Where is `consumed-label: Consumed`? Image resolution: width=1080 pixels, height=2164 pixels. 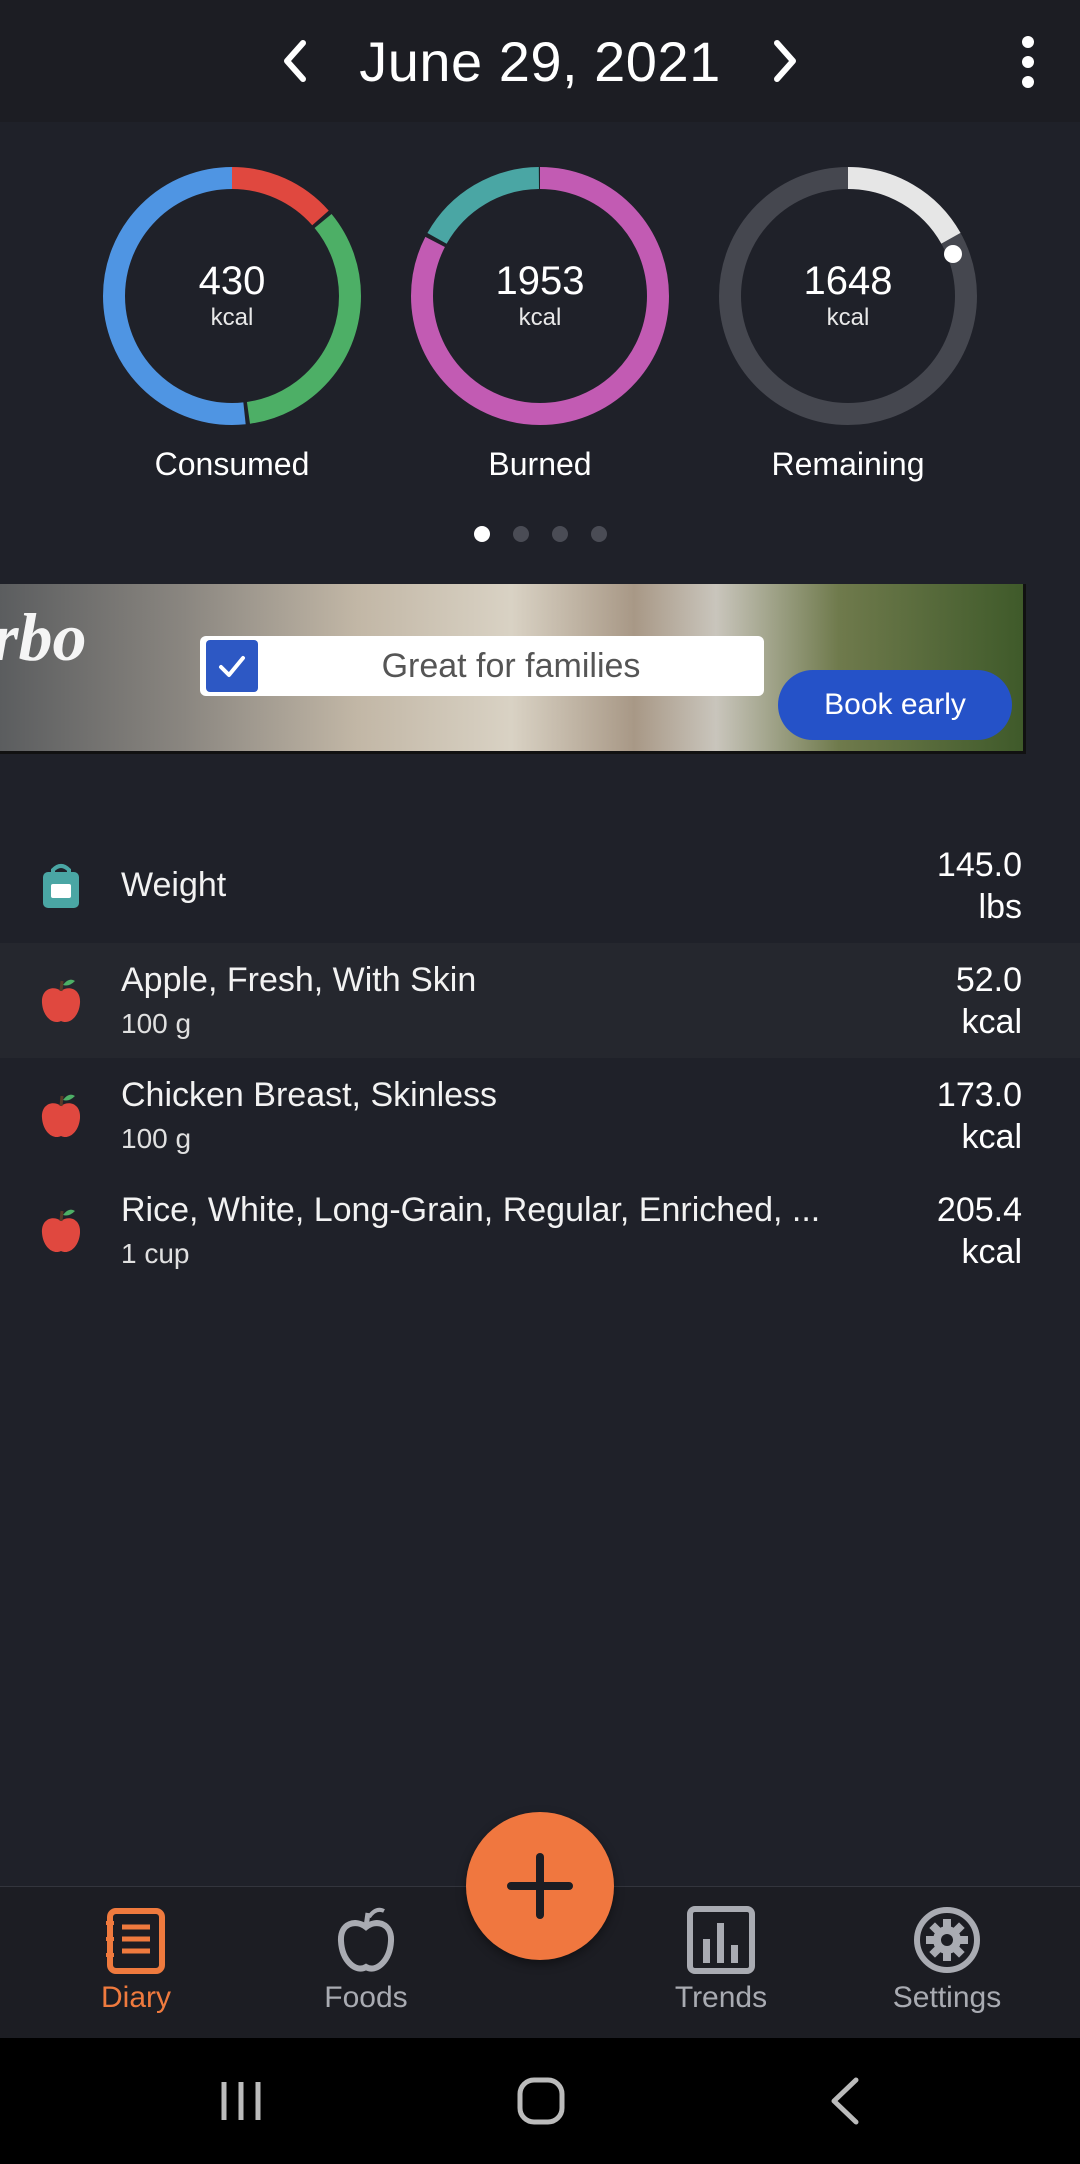
consumed-label: Consumed is located at coordinates (232, 464).